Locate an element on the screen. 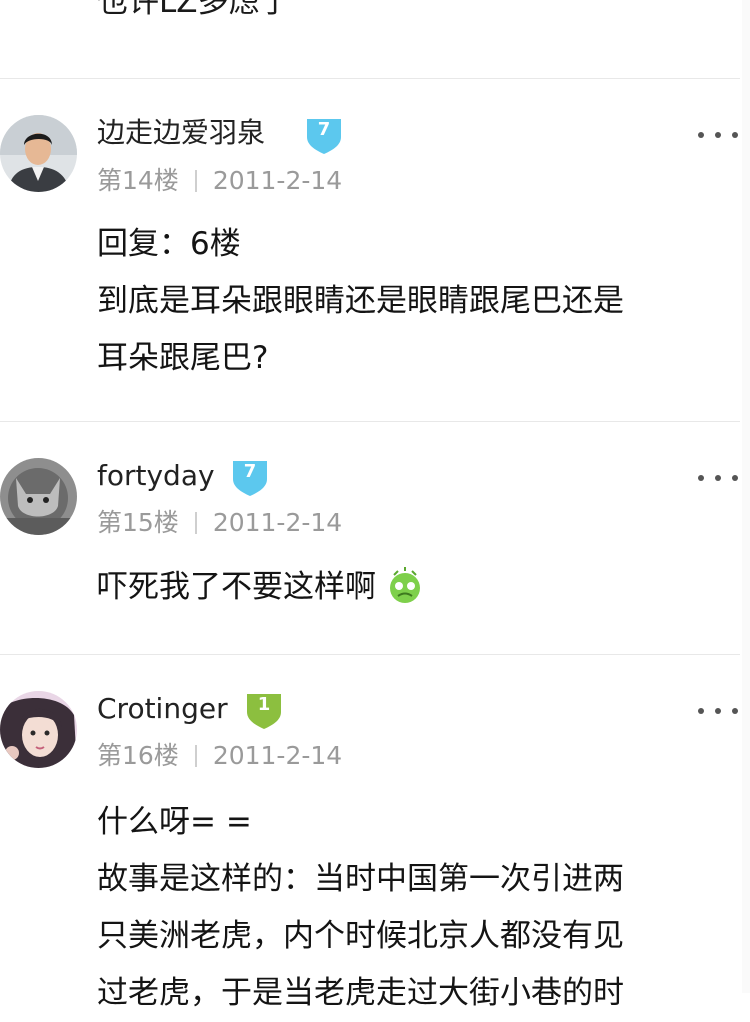  scroll-edge is located at coordinates (746, 496).